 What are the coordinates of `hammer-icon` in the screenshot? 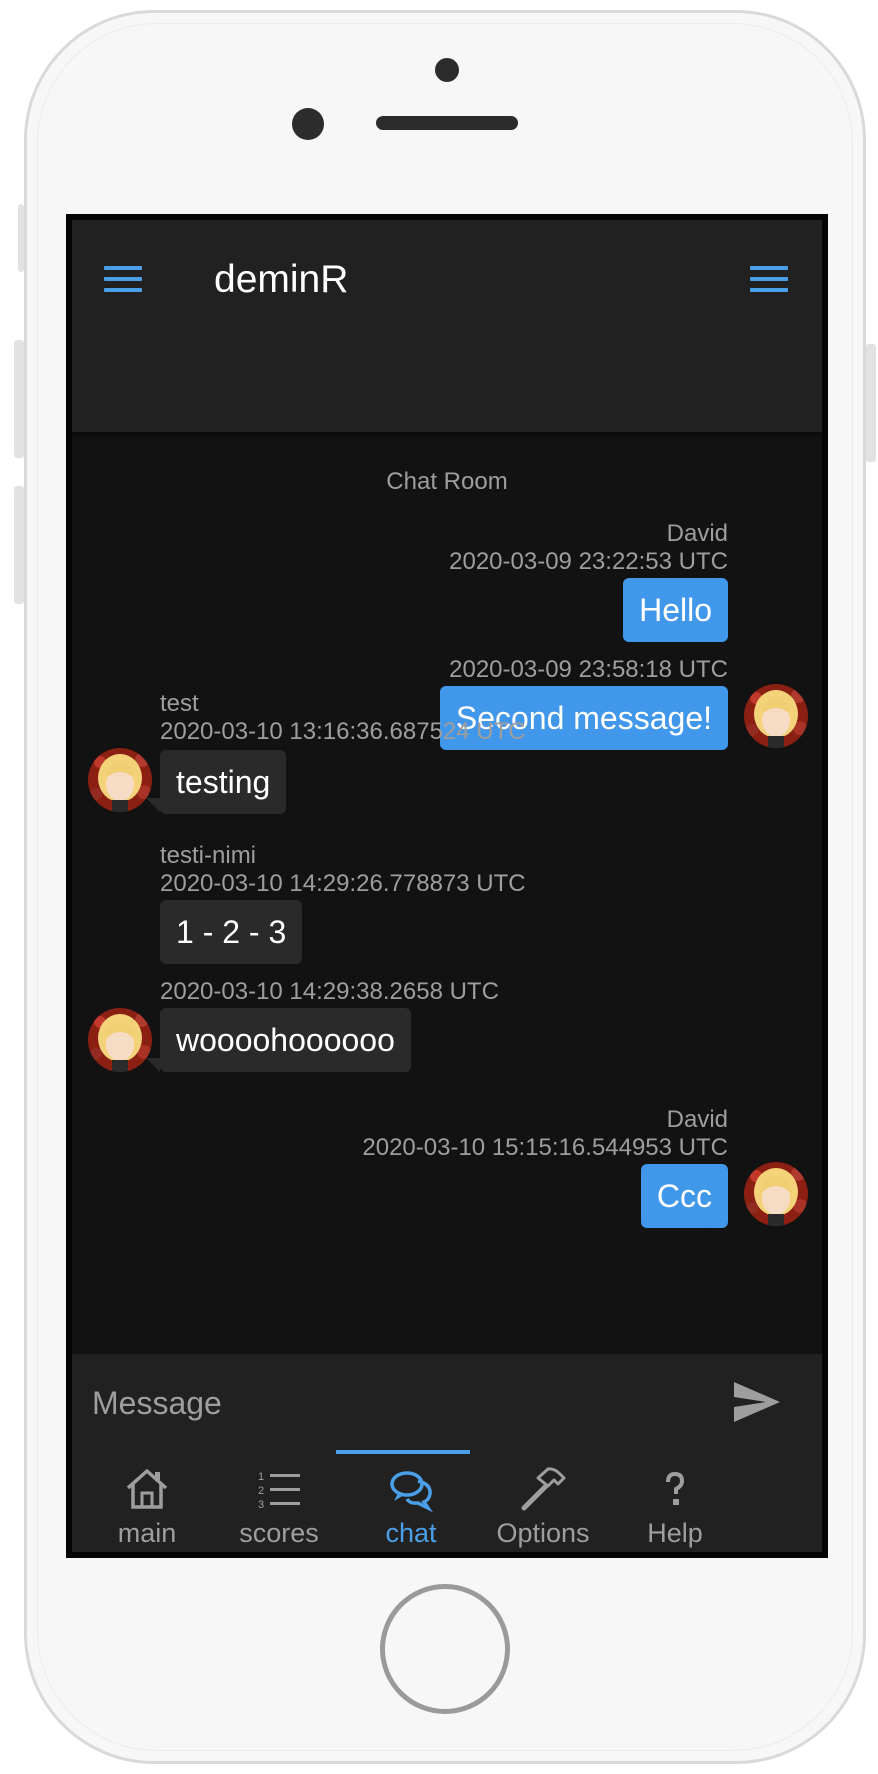 It's located at (543, 1489).